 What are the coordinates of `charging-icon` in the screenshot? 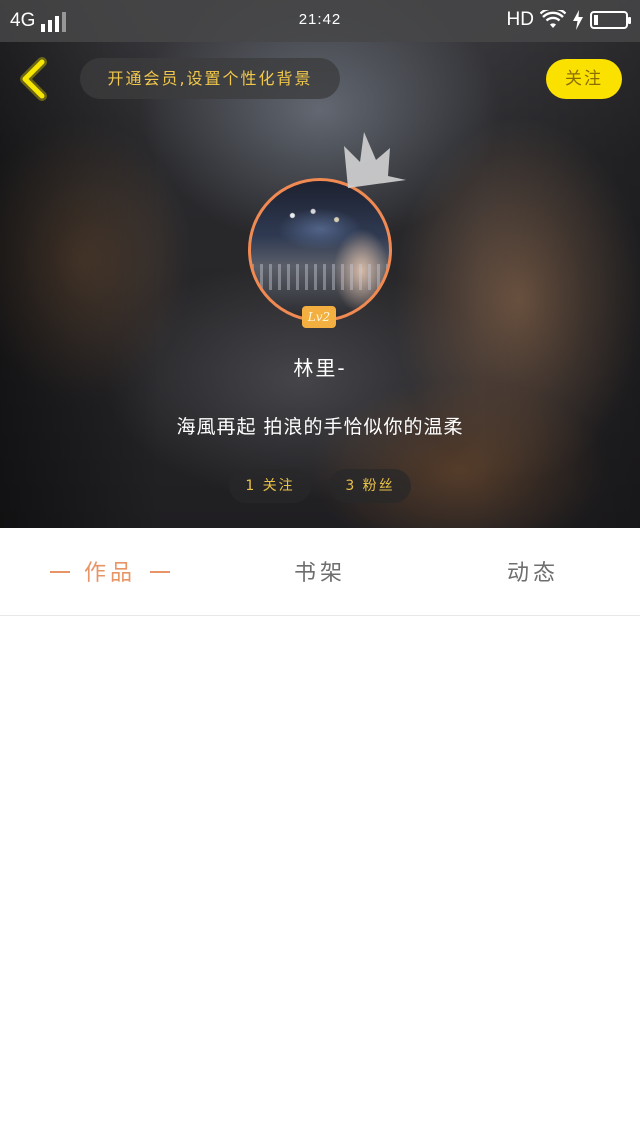 It's located at (578, 20).